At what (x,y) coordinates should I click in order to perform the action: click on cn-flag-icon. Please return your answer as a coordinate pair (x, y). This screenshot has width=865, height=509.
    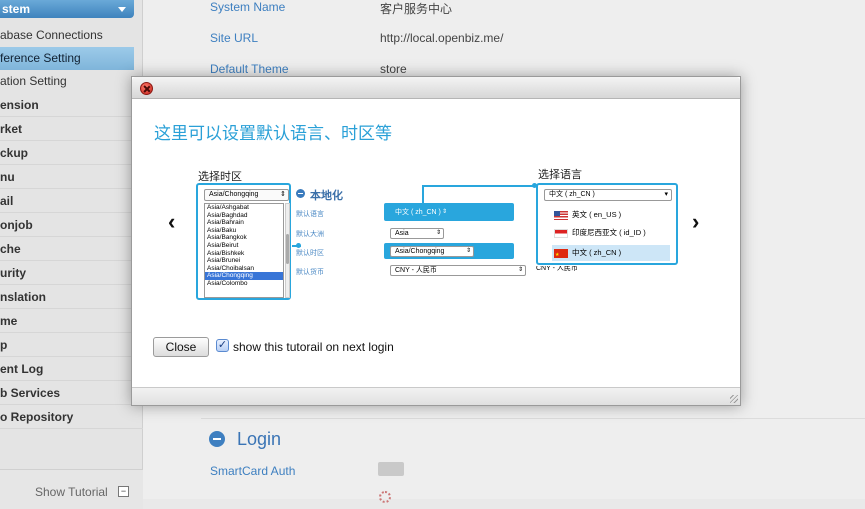
    Looking at the image, I should click on (561, 255).